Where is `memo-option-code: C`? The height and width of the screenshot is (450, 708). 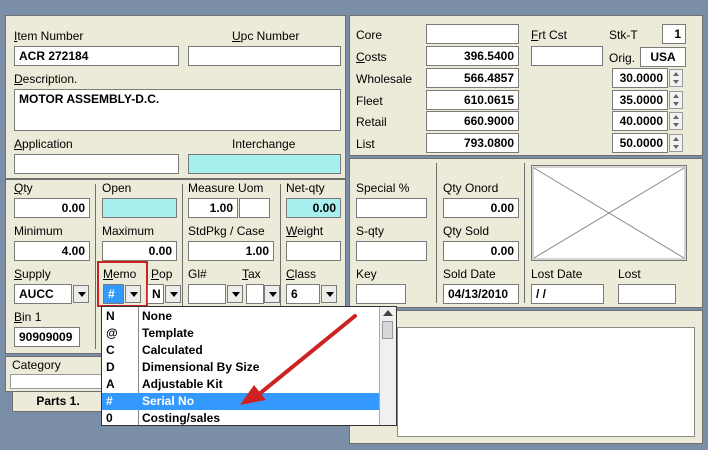
memo-option-code: C is located at coordinates (110, 350).